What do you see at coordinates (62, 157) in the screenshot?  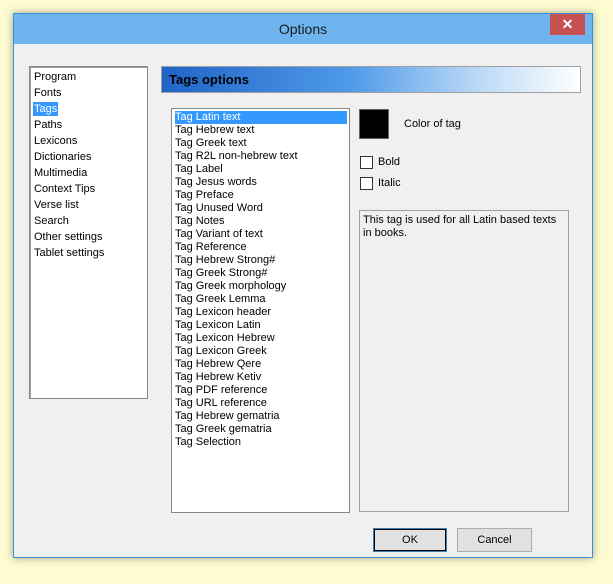 I see `nav-item: Dictionaries` at bounding box center [62, 157].